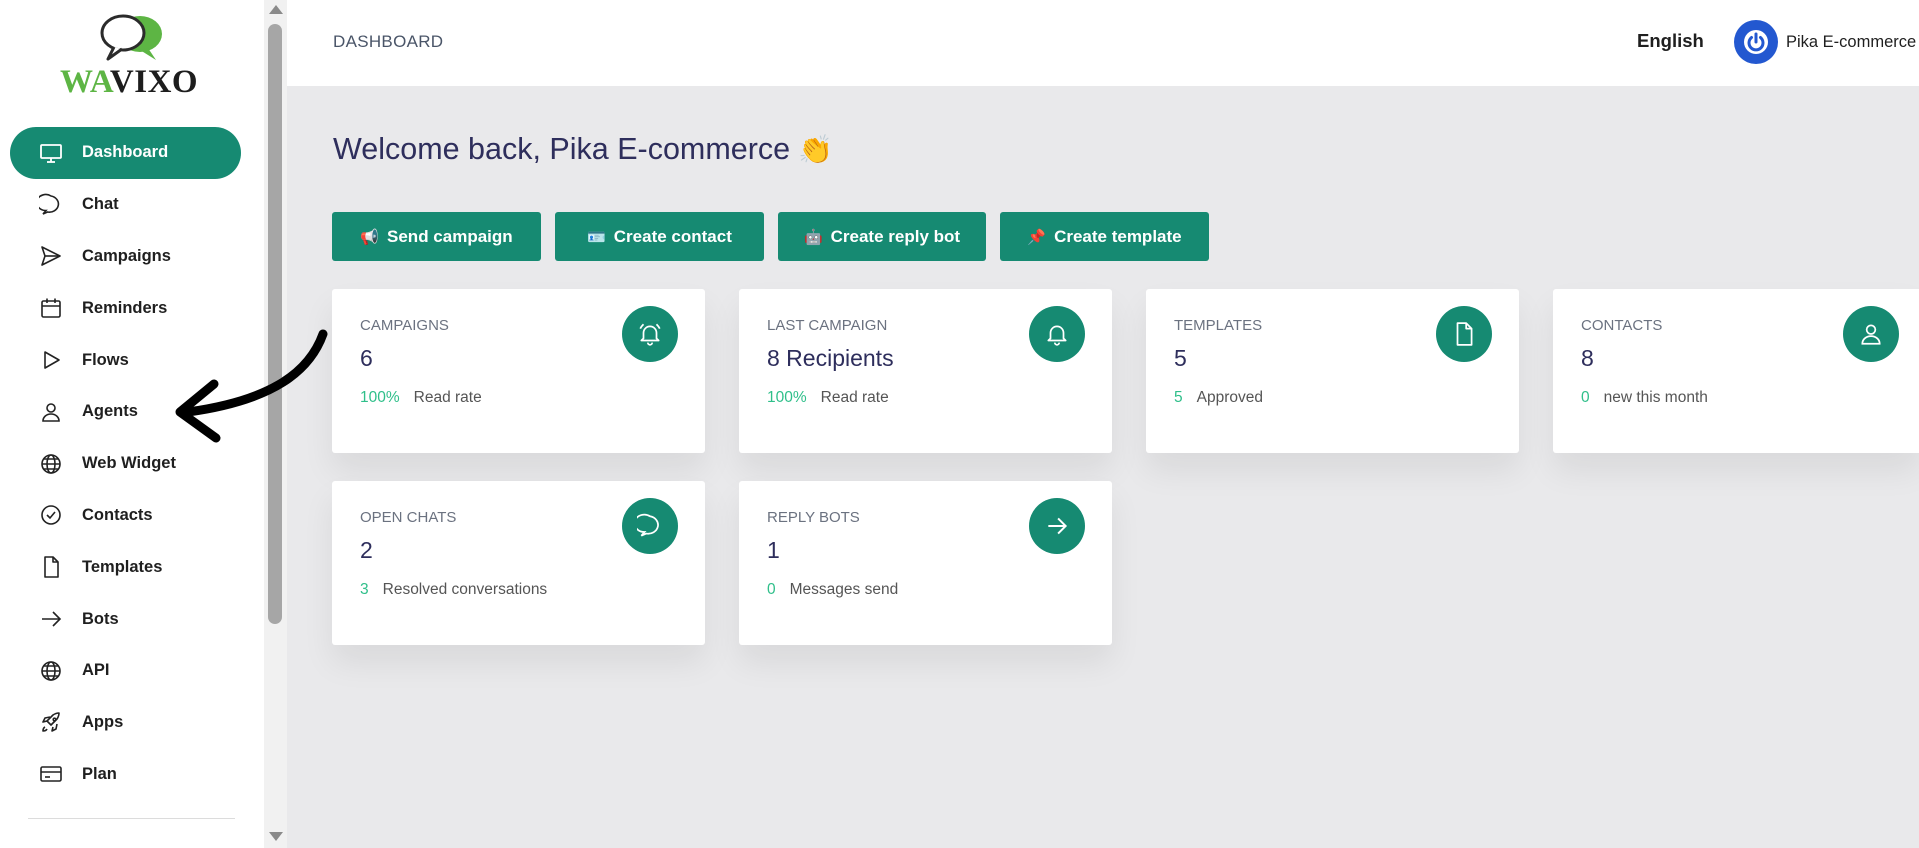 The image size is (1919, 848). I want to click on sidebar-item-label: Web Widget, so click(129, 463).